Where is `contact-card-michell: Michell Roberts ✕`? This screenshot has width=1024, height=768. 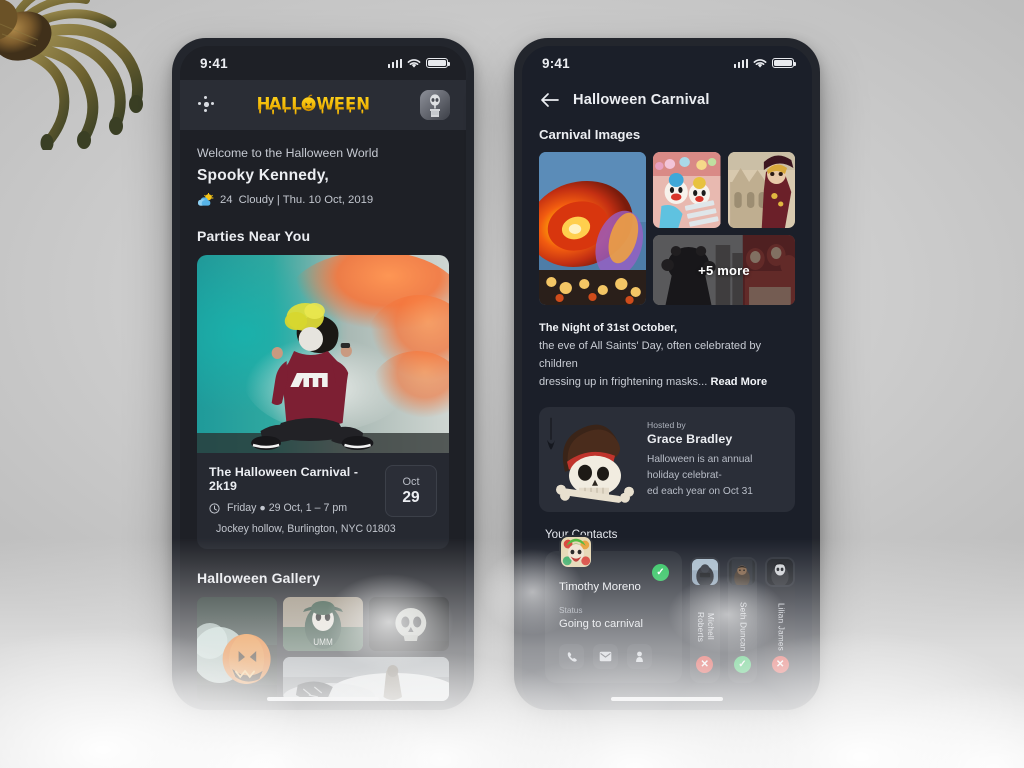
contact-card-michell: Michell Roberts ✕ is located at coordinates (704, 620).